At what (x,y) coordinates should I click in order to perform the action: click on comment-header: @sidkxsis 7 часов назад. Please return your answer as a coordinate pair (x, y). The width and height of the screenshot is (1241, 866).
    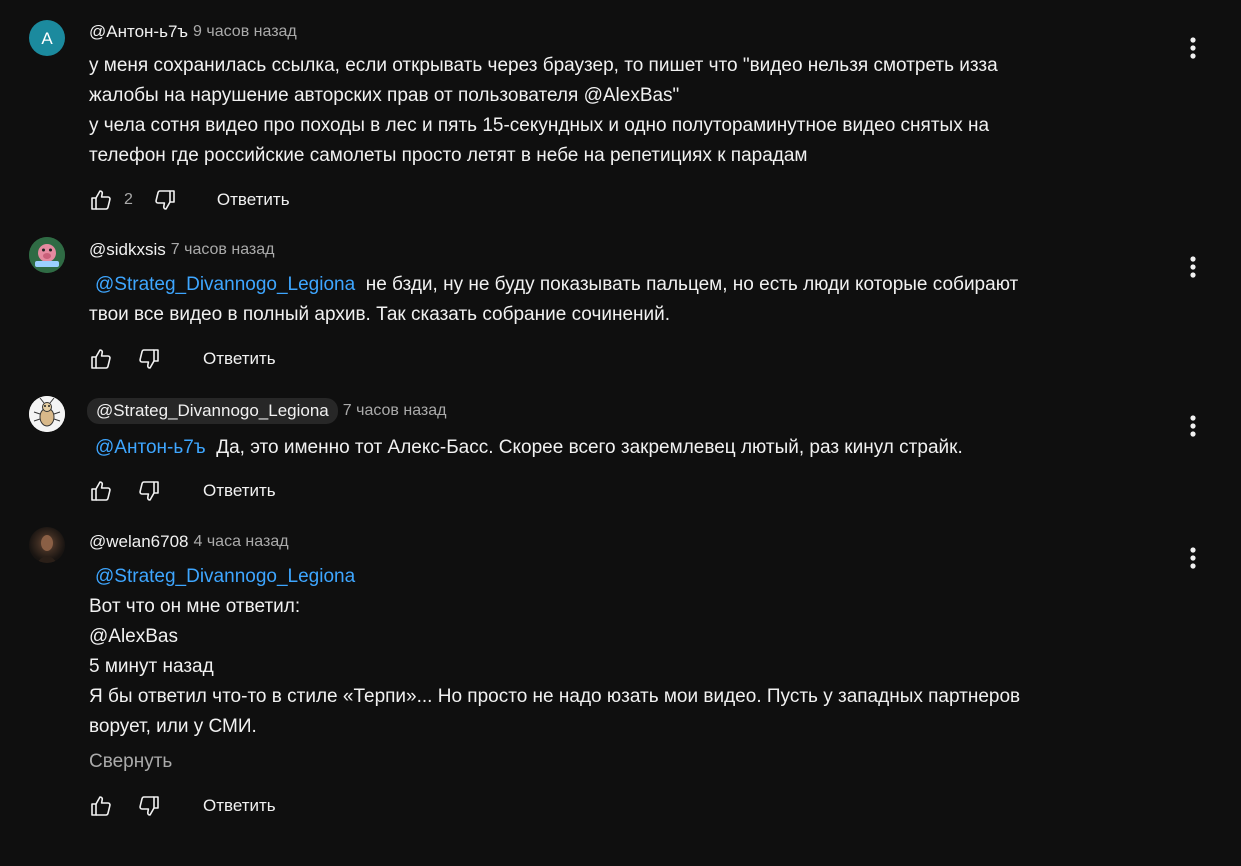
    Looking at the image, I should click on (182, 250).